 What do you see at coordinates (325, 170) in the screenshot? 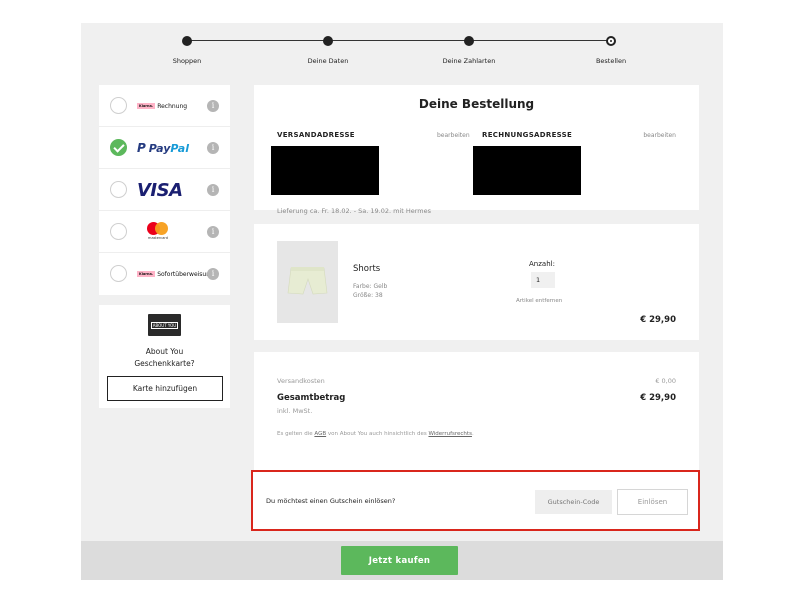
I see `shipping-address-redacted` at bounding box center [325, 170].